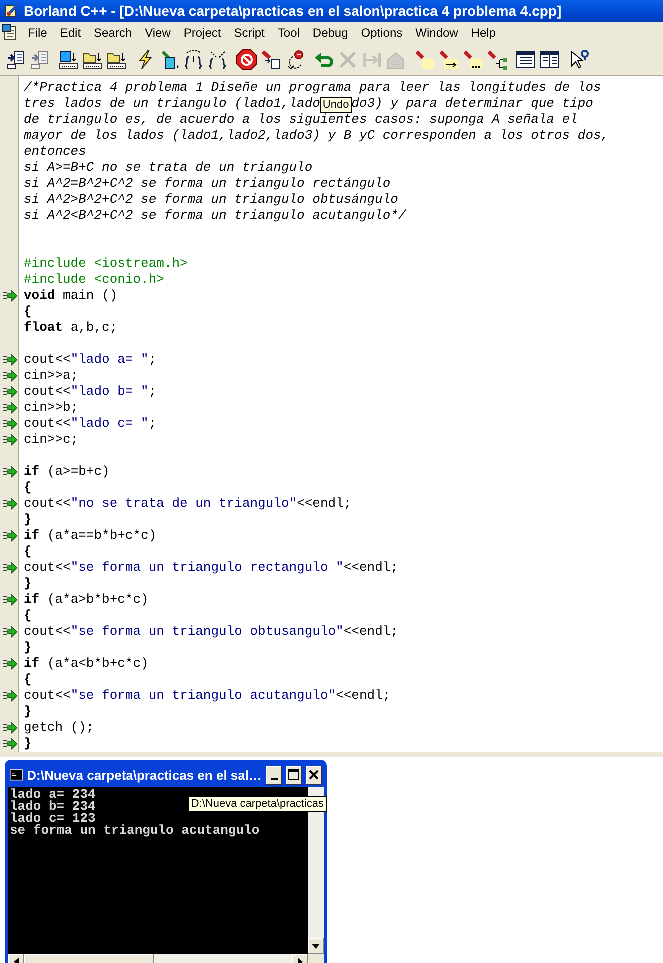 The image size is (663, 963). Describe the element at coordinates (172, 103) in the screenshot. I see `code-comment: tres lados de un triangulo (lado1,lado` at that location.